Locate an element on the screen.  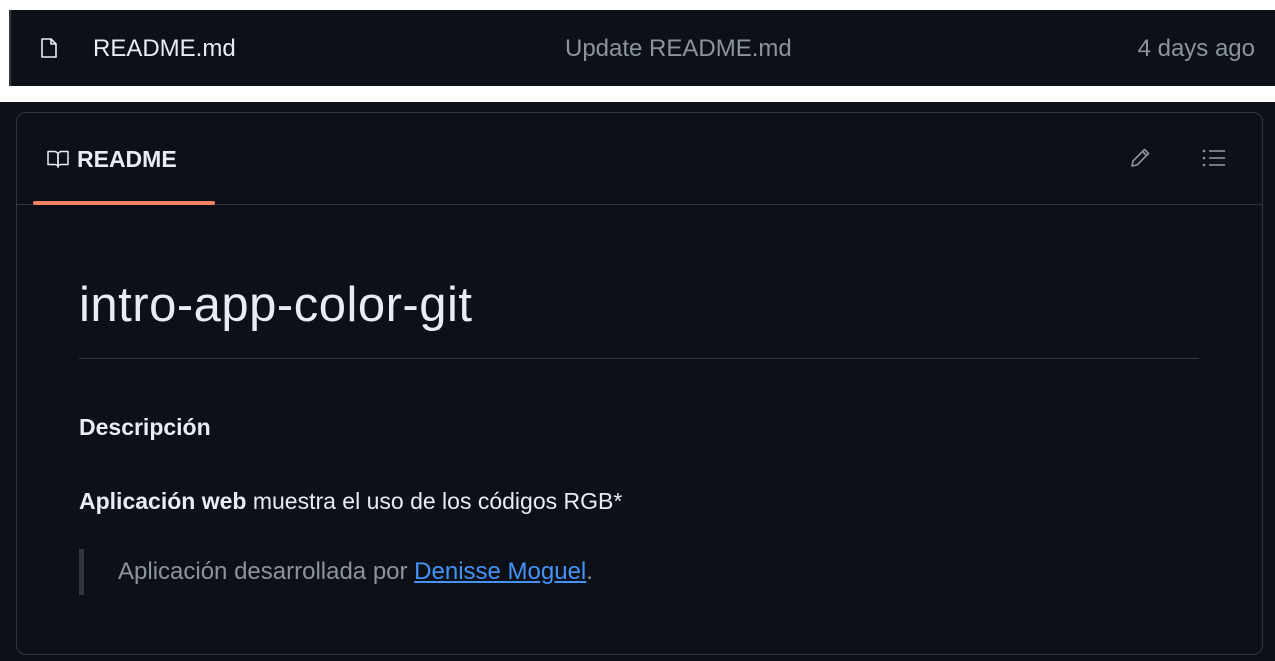
author-link: Denisse Moguel is located at coordinates (500, 571).